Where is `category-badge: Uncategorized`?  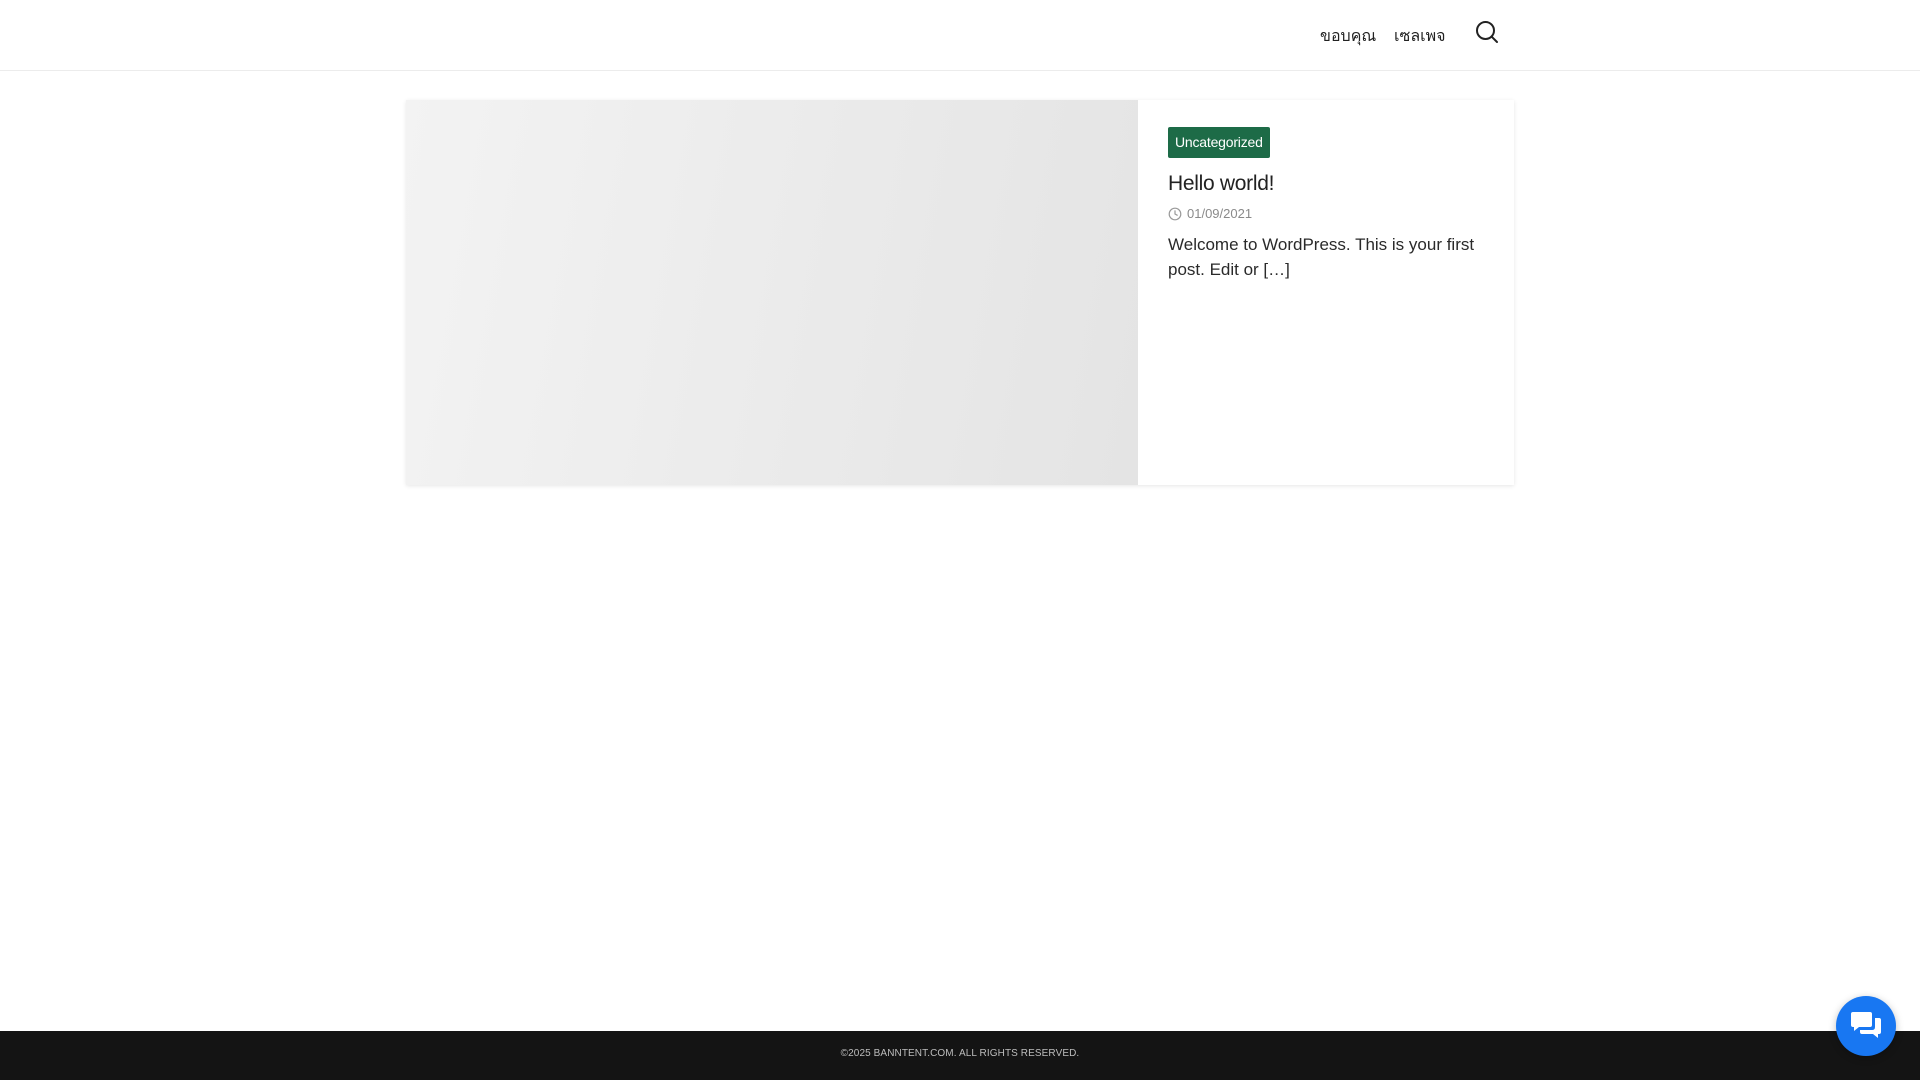 category-badge: Uncategorized is located at coordinates (1219, 142).